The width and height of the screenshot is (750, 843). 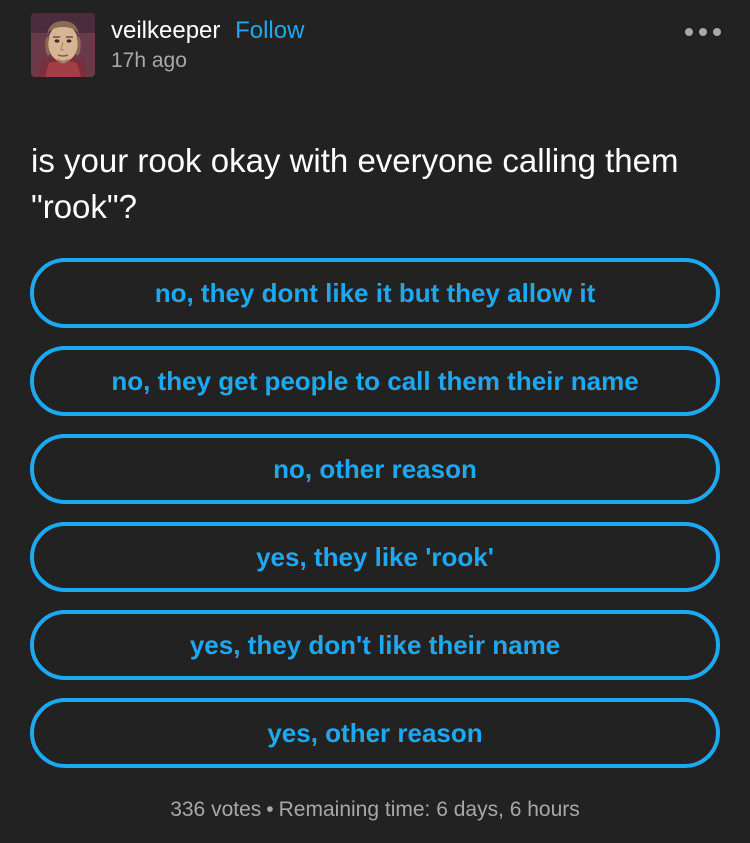 I want to click on post-header: veilkeeper Follow 17h ago, so click(x=376, y=45).